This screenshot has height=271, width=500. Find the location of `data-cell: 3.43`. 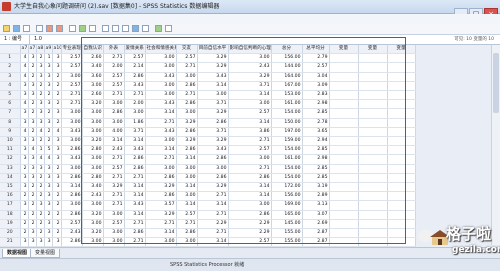

data-cell: 3.43 is located at coordinates (161, 132).